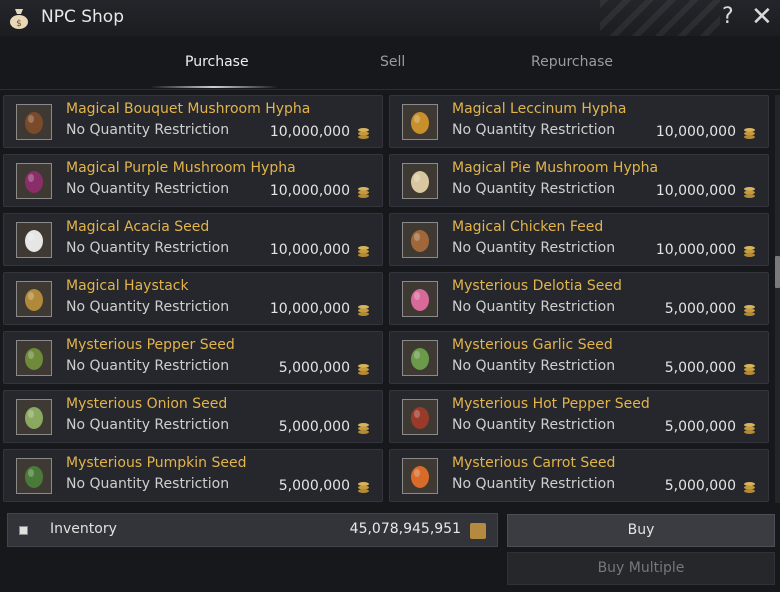 This screenshot has height=592, width=780. I want to click on item-name: Mysterious Carrot Seed, so click(534, 463).